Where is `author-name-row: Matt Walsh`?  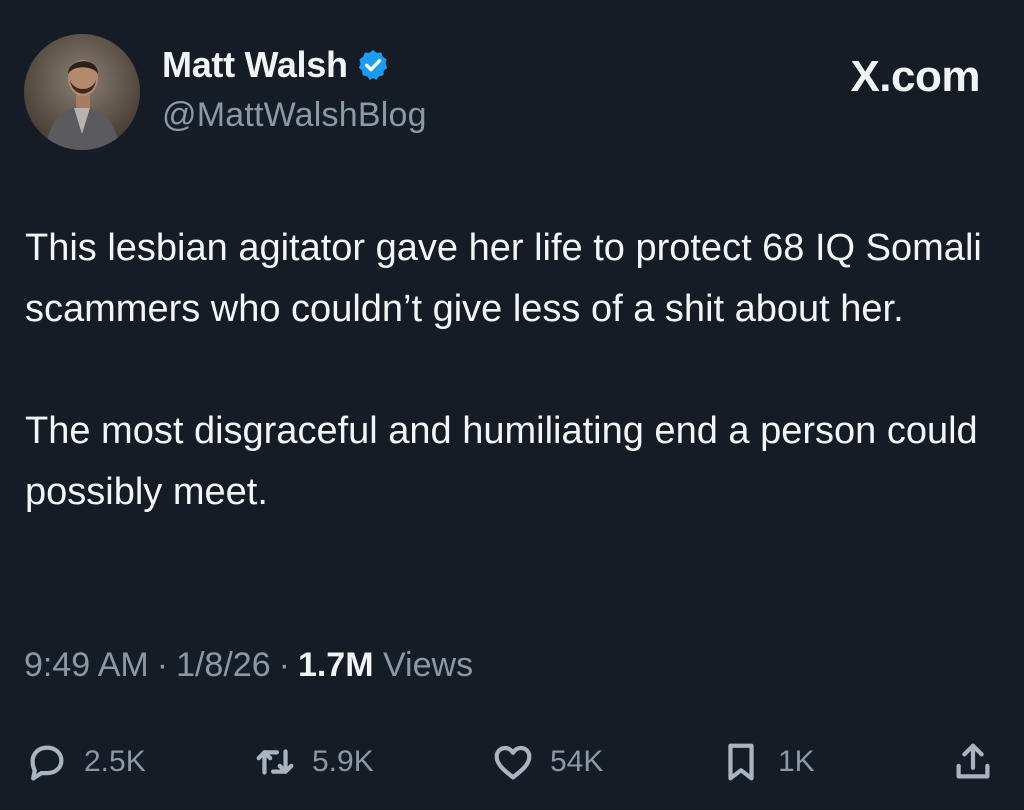 author-name-row: Matt Walsh is located at coordinates (276, 65).